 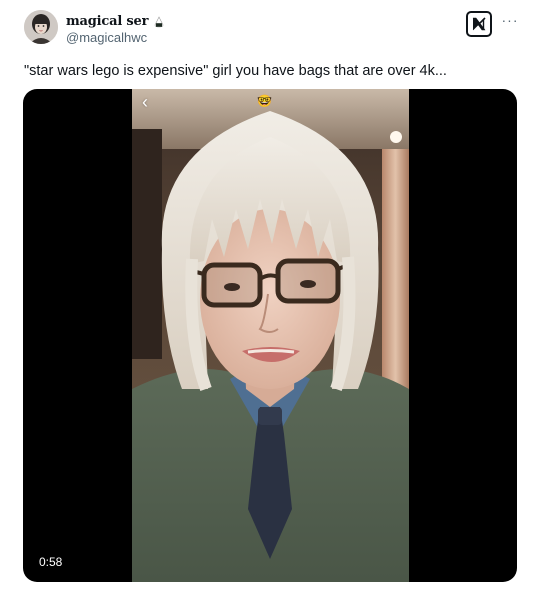 What do you see at coordinates (264, 101) in the screenshot?
I see `nerd-face-emoji-icon: 🤓` at bounding box center [264, 101].